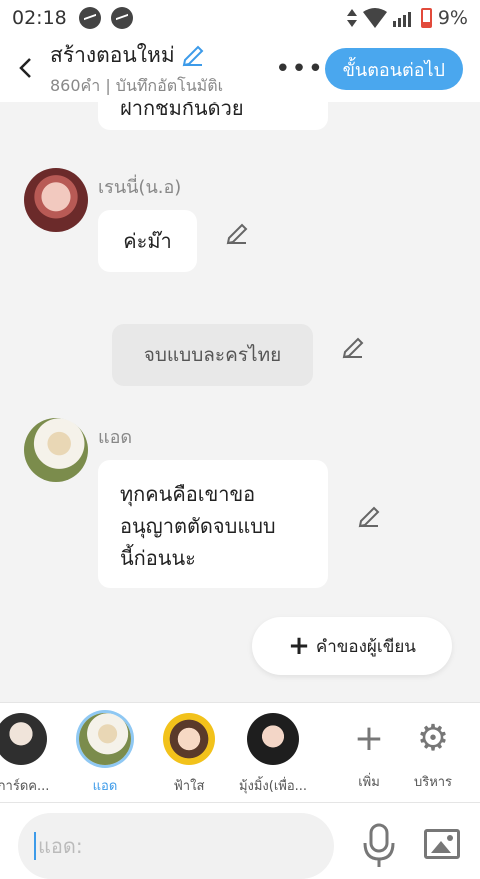  What do you see at coordinates (35, 846) in the screenshot?
I see `text-cursor` at bounding box center [35, 846].